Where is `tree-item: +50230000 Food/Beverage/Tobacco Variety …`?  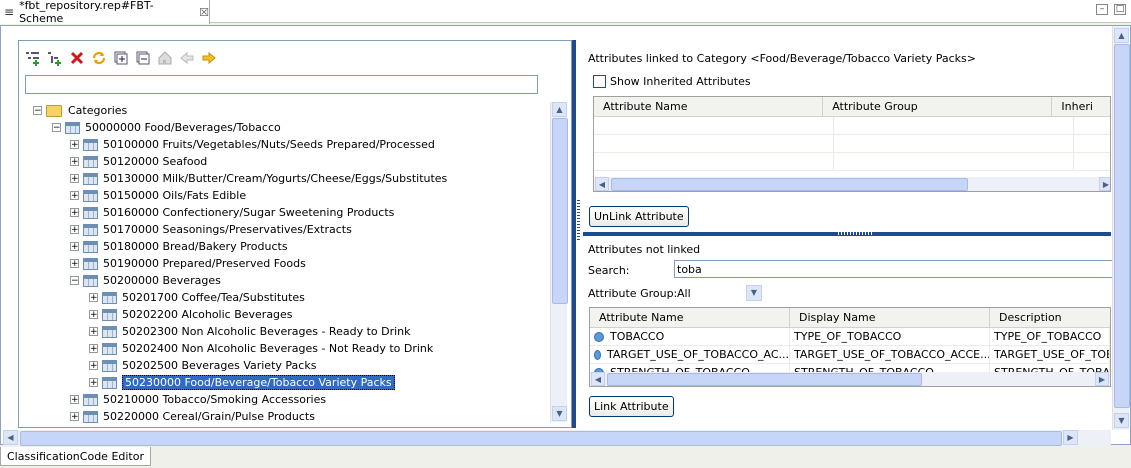 tree-item: +50230000 Food/Beverage/Tobacco Variety … is located at coordinates (242, 382).